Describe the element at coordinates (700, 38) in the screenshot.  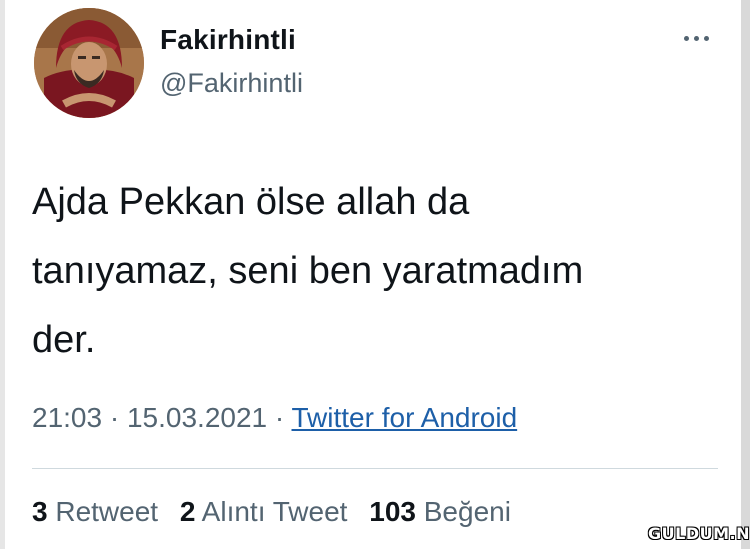
I see `more-options-button` at that location.